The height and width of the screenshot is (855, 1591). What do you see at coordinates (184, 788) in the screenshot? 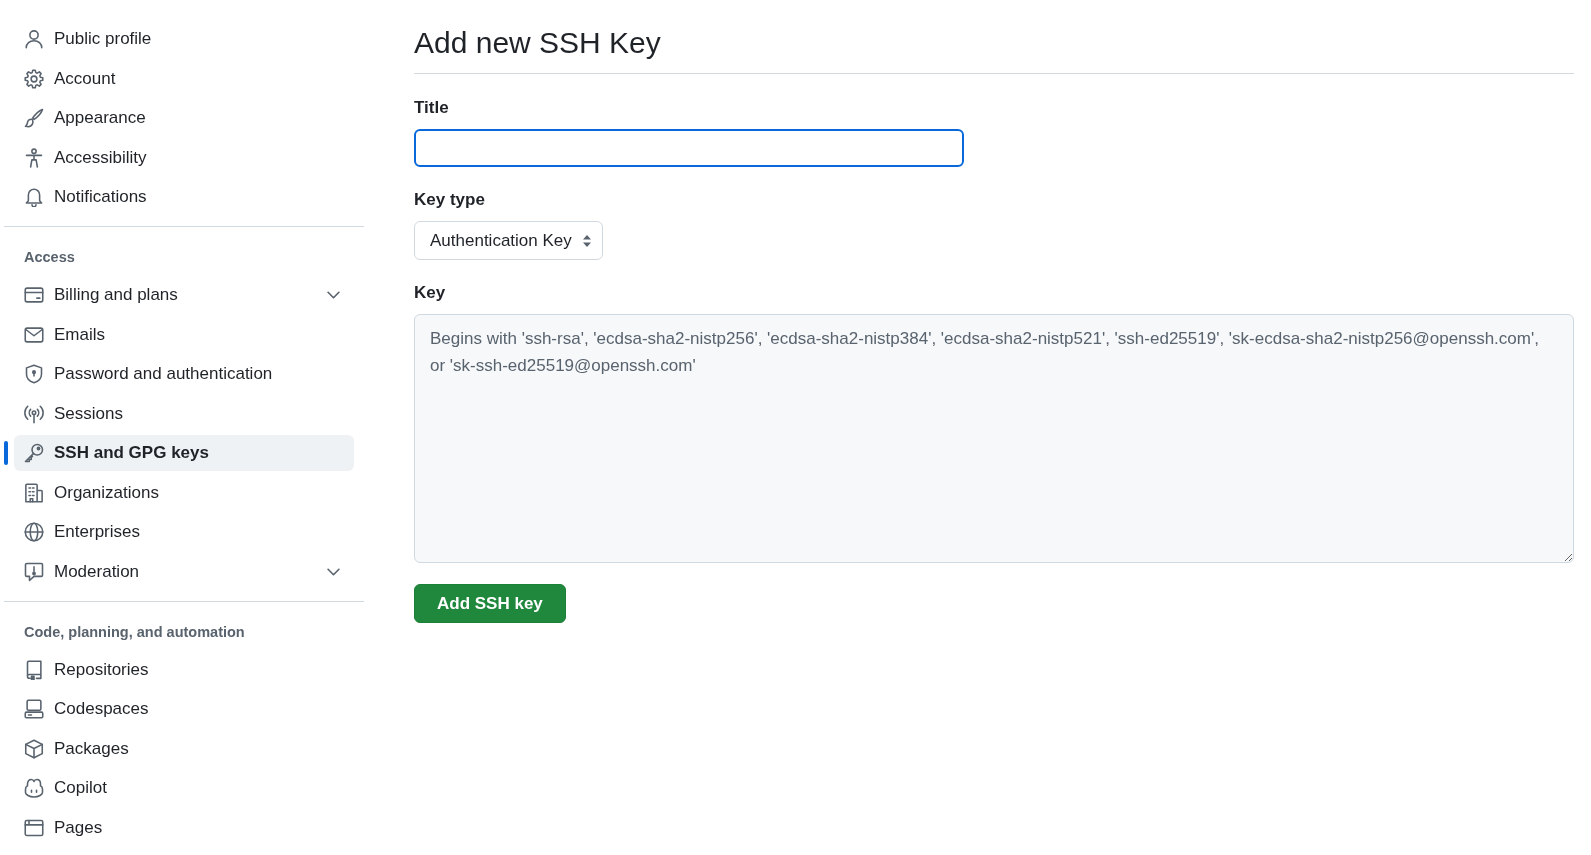
I see `sidebar-item: Copilot` at bounding box center [184, 788].